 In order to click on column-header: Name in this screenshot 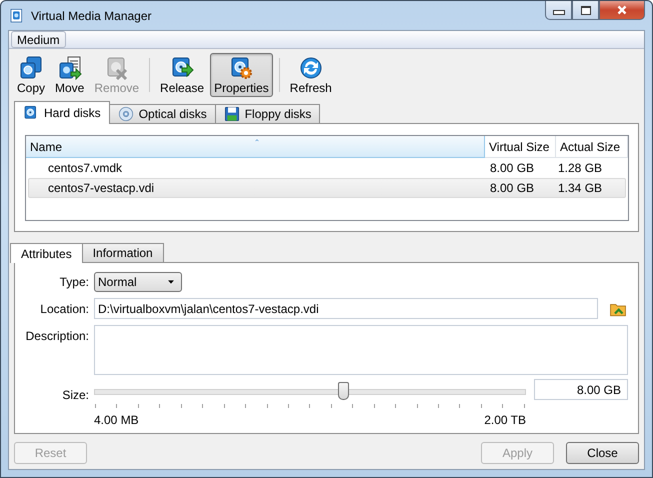, I will do `click(255, 147)`.